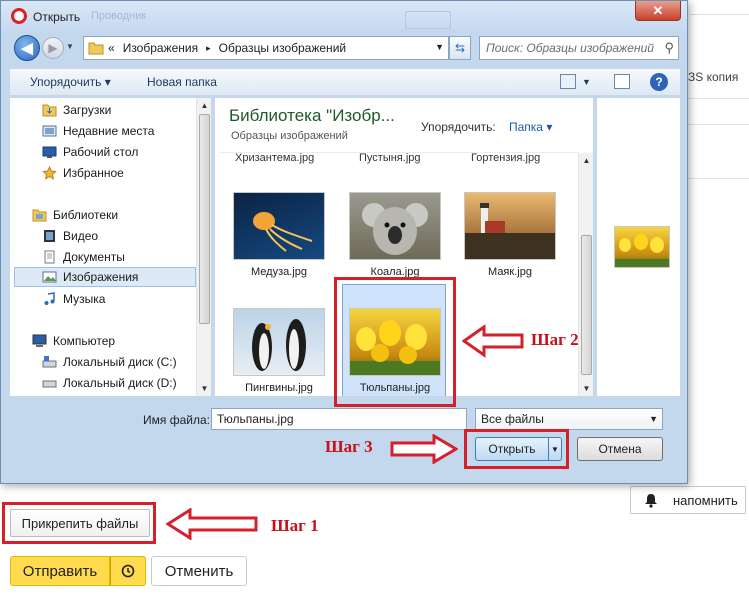 This screenshot has width=749, height=604. What do you see at coordinates (120, 383) in the screenshot?
I see `sidebar-item-label: Локальный диск (D:)` at bounding box center [120, 383].